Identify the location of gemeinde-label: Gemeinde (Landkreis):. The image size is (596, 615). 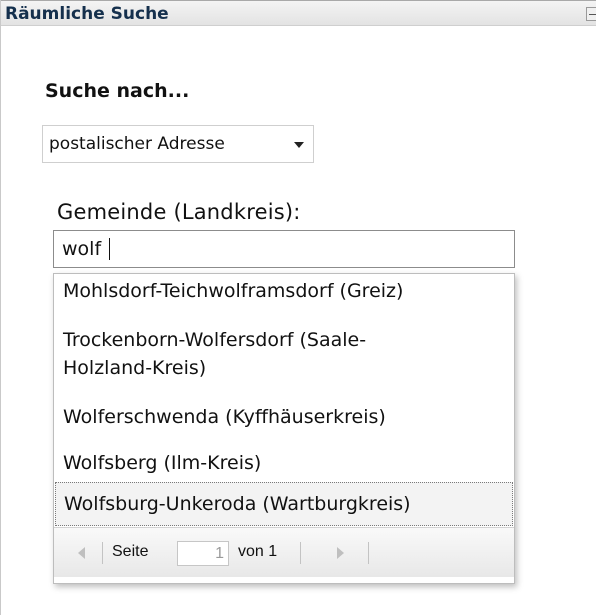
(179, 212).